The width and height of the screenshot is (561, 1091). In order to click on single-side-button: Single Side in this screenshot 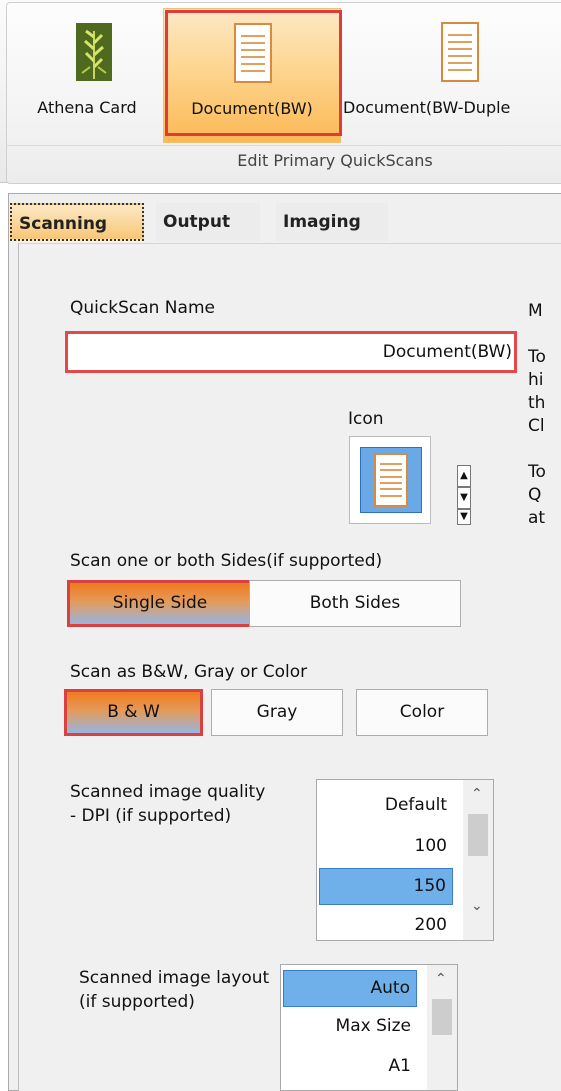, I will do `click(160, 603)`.